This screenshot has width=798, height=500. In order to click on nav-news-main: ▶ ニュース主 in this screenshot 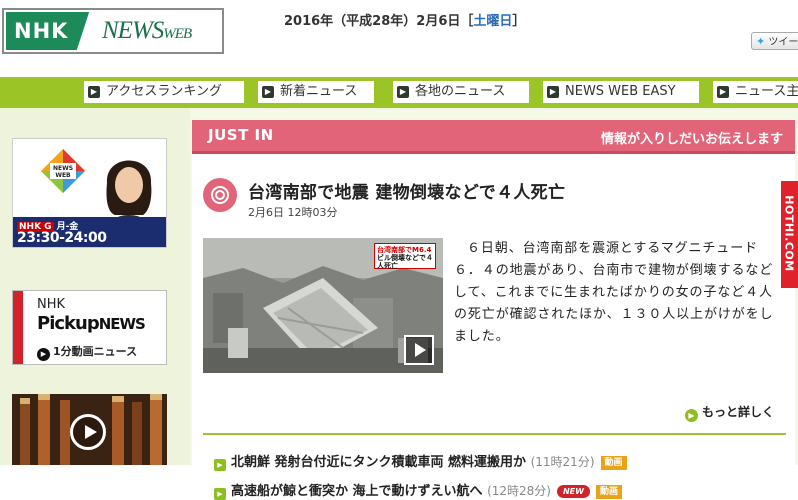, I will do `click(755, 92)`.